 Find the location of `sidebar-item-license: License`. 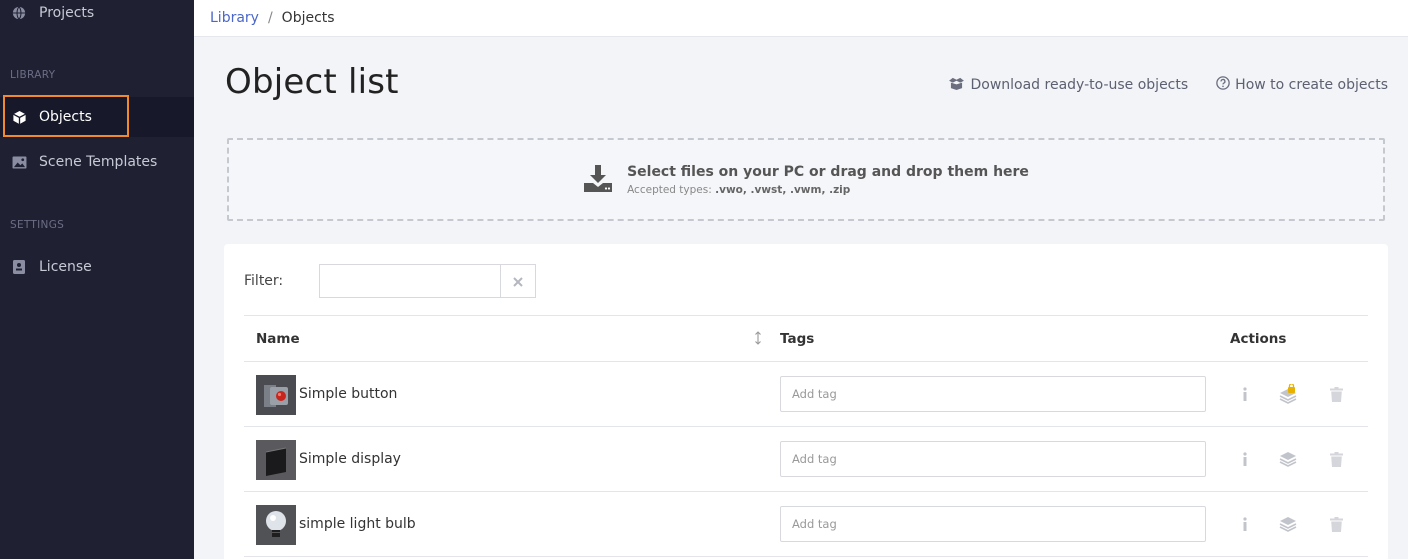

sidebar-item-license: License is located at coordinates (97, 267).